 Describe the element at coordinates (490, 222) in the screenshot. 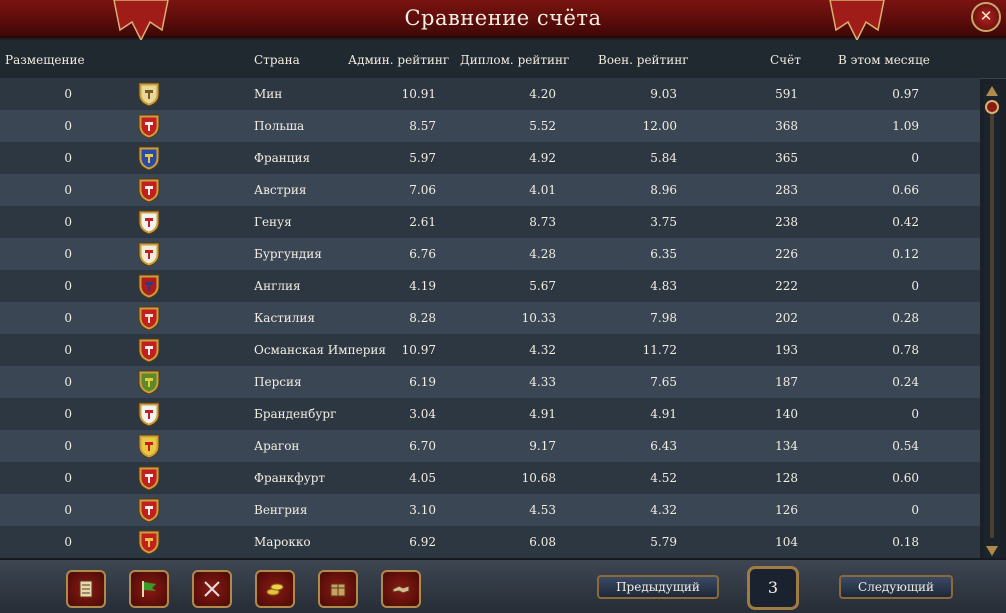

I see `table-row: 0 Генуя 2.61 8.73 3.75 238 0.42` at that location.